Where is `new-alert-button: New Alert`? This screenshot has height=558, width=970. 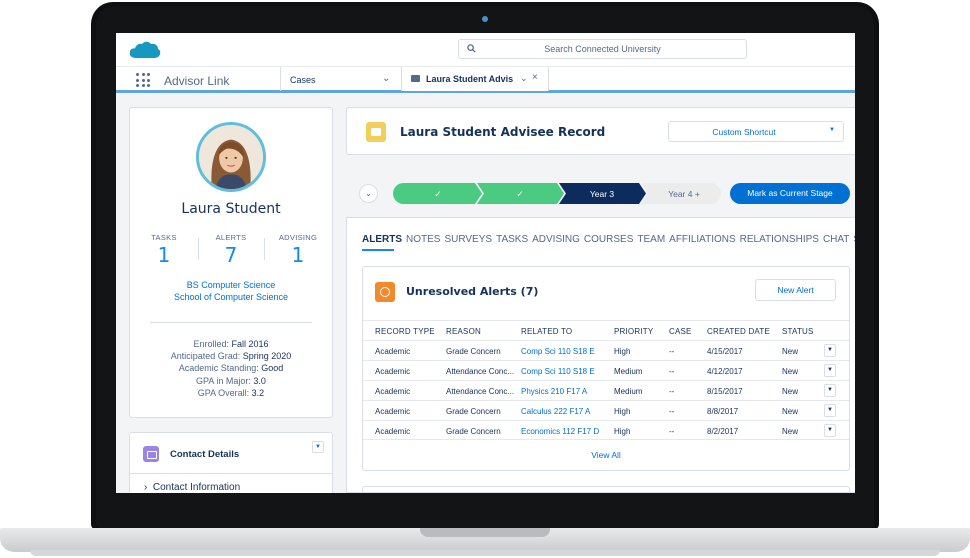 new-alert-button: New Alert is located at coordinates (795, 290).